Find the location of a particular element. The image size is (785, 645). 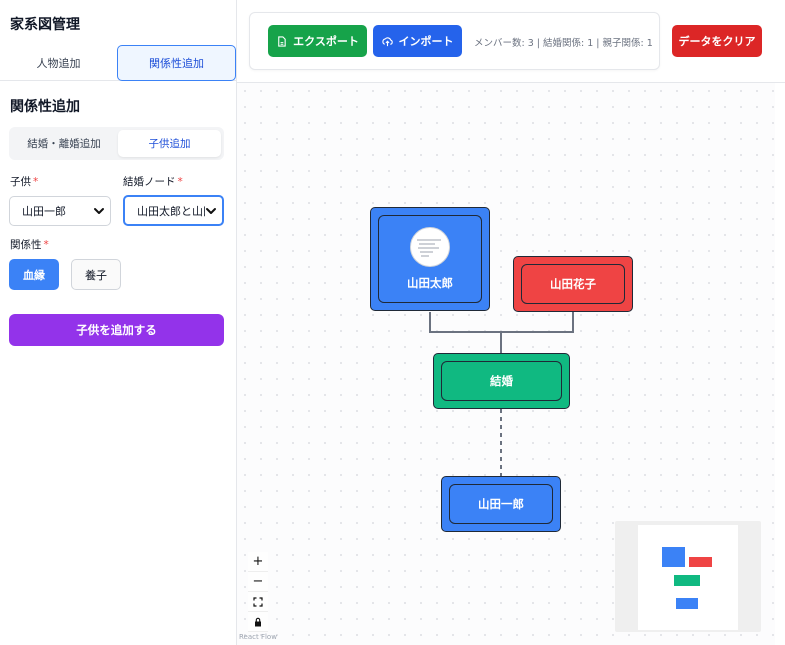

node-label: 山田一郎 is located at coordinates (501, 504).